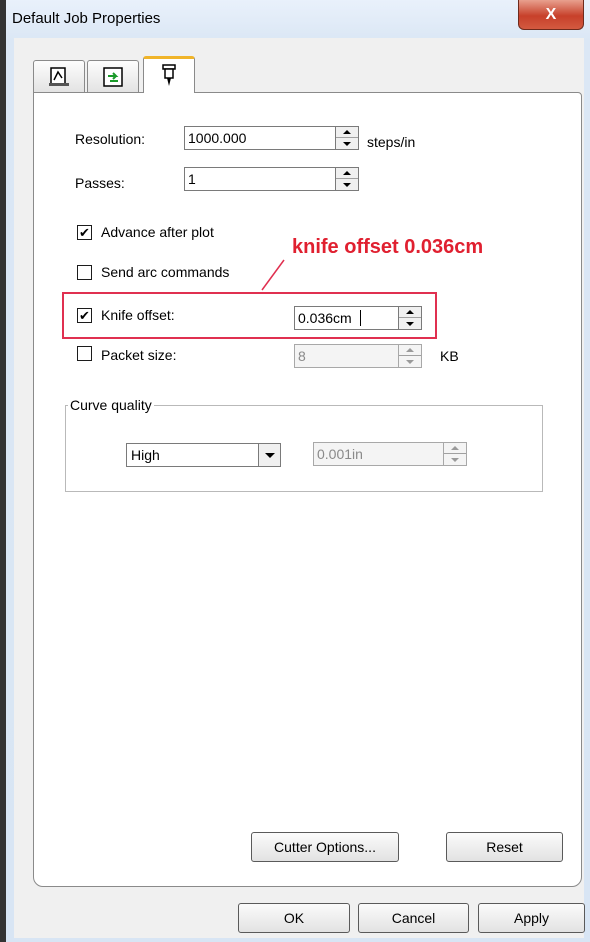  What do you see at coordinates (86, 18) in the screenshot?
I see `window-title: Default Job Properties` at bounding box center [86, 18].